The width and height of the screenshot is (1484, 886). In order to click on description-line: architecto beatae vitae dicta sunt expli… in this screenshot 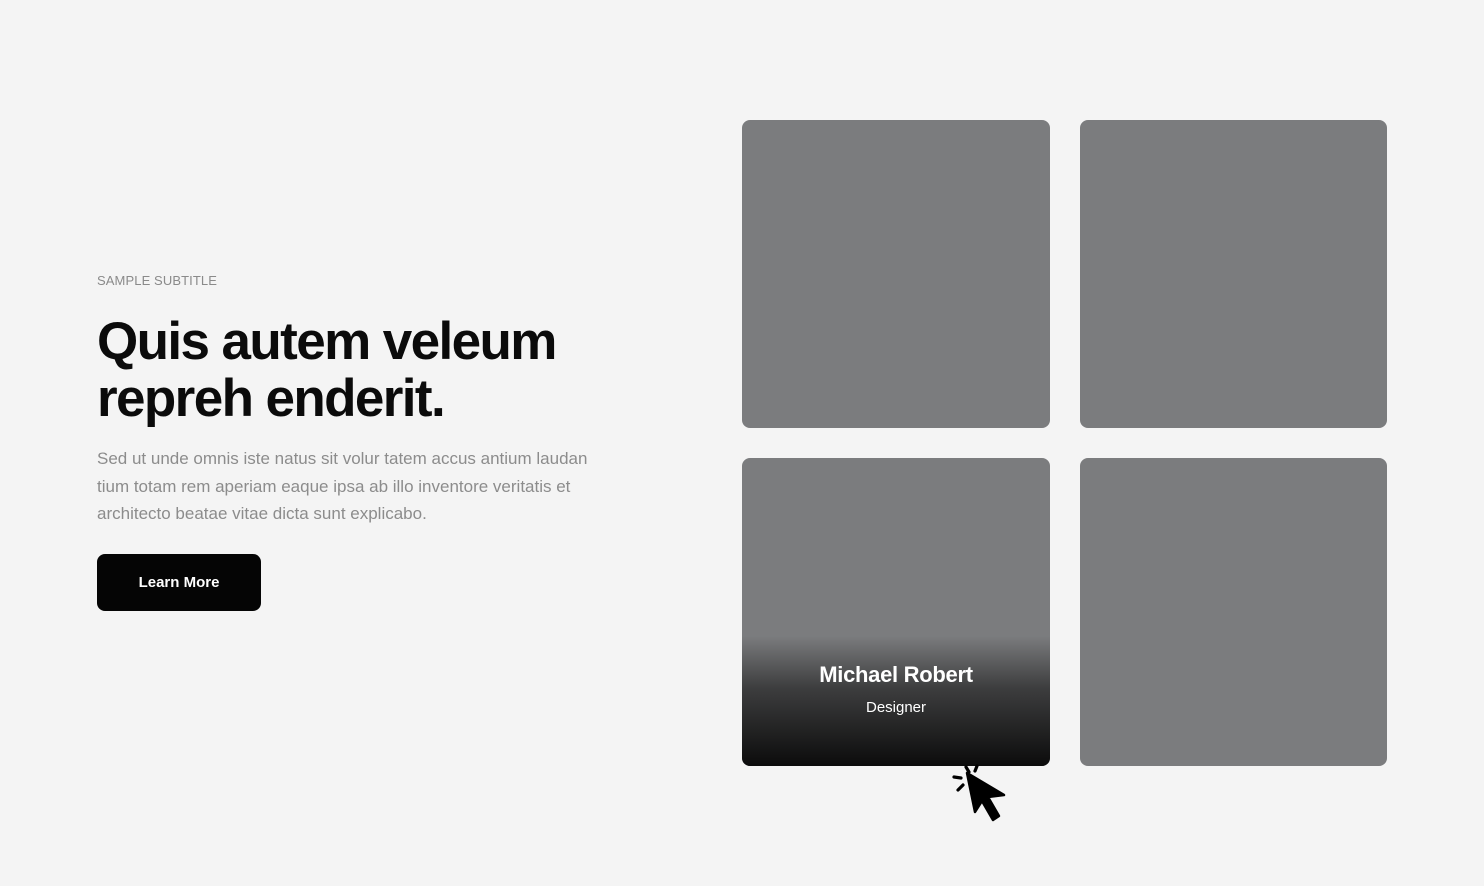, I will do `click(262, 513)`.